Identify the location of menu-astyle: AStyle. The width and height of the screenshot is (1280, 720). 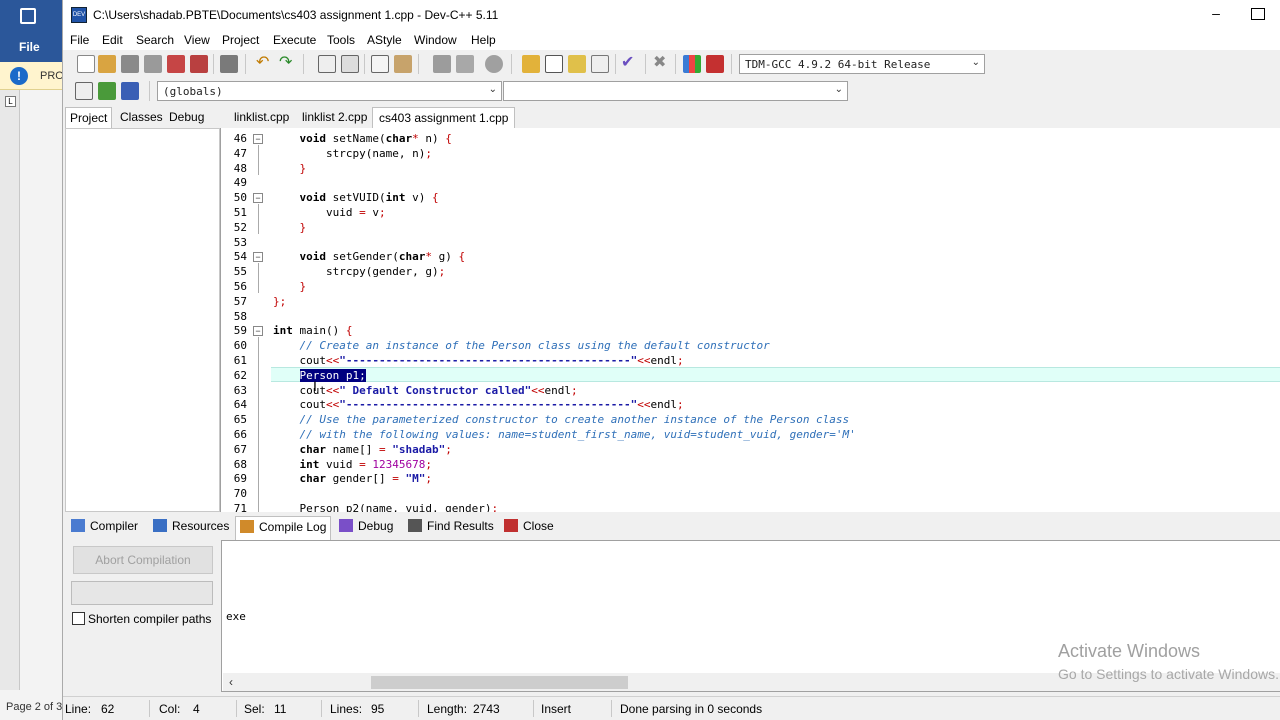
(384, 40).